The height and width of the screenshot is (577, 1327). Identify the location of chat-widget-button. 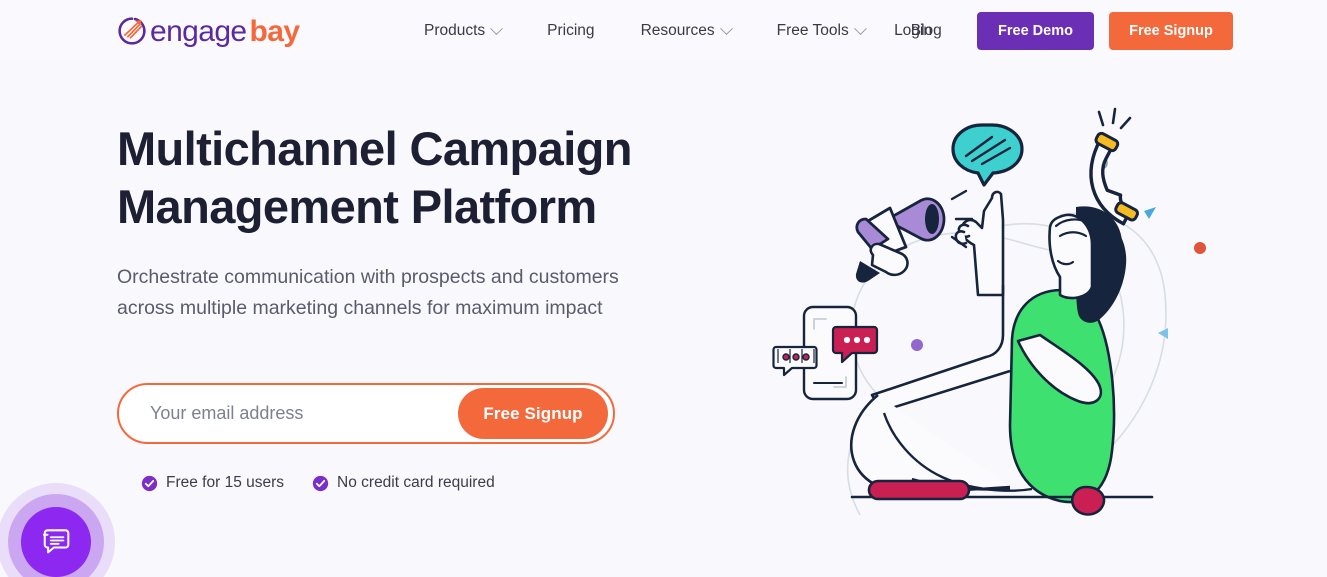
(57, 530).